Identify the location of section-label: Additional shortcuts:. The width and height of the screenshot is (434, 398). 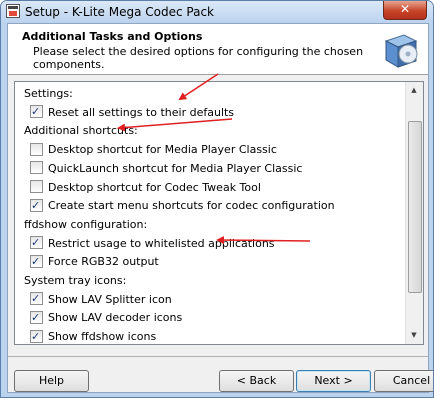
(81, 131).